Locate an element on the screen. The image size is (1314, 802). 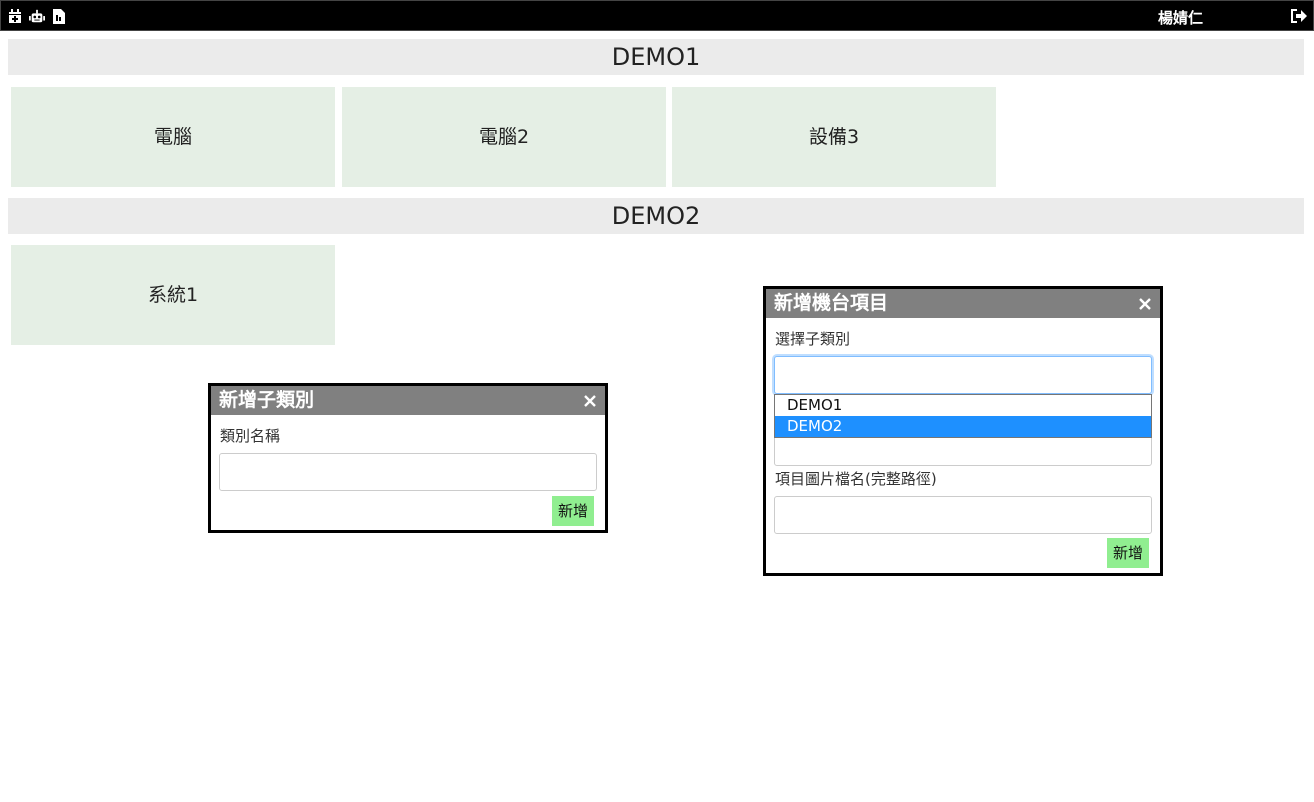
add-subcategory-dialog: 新增子類別 類別名稱 新增 is located at coordinates (408, 458).